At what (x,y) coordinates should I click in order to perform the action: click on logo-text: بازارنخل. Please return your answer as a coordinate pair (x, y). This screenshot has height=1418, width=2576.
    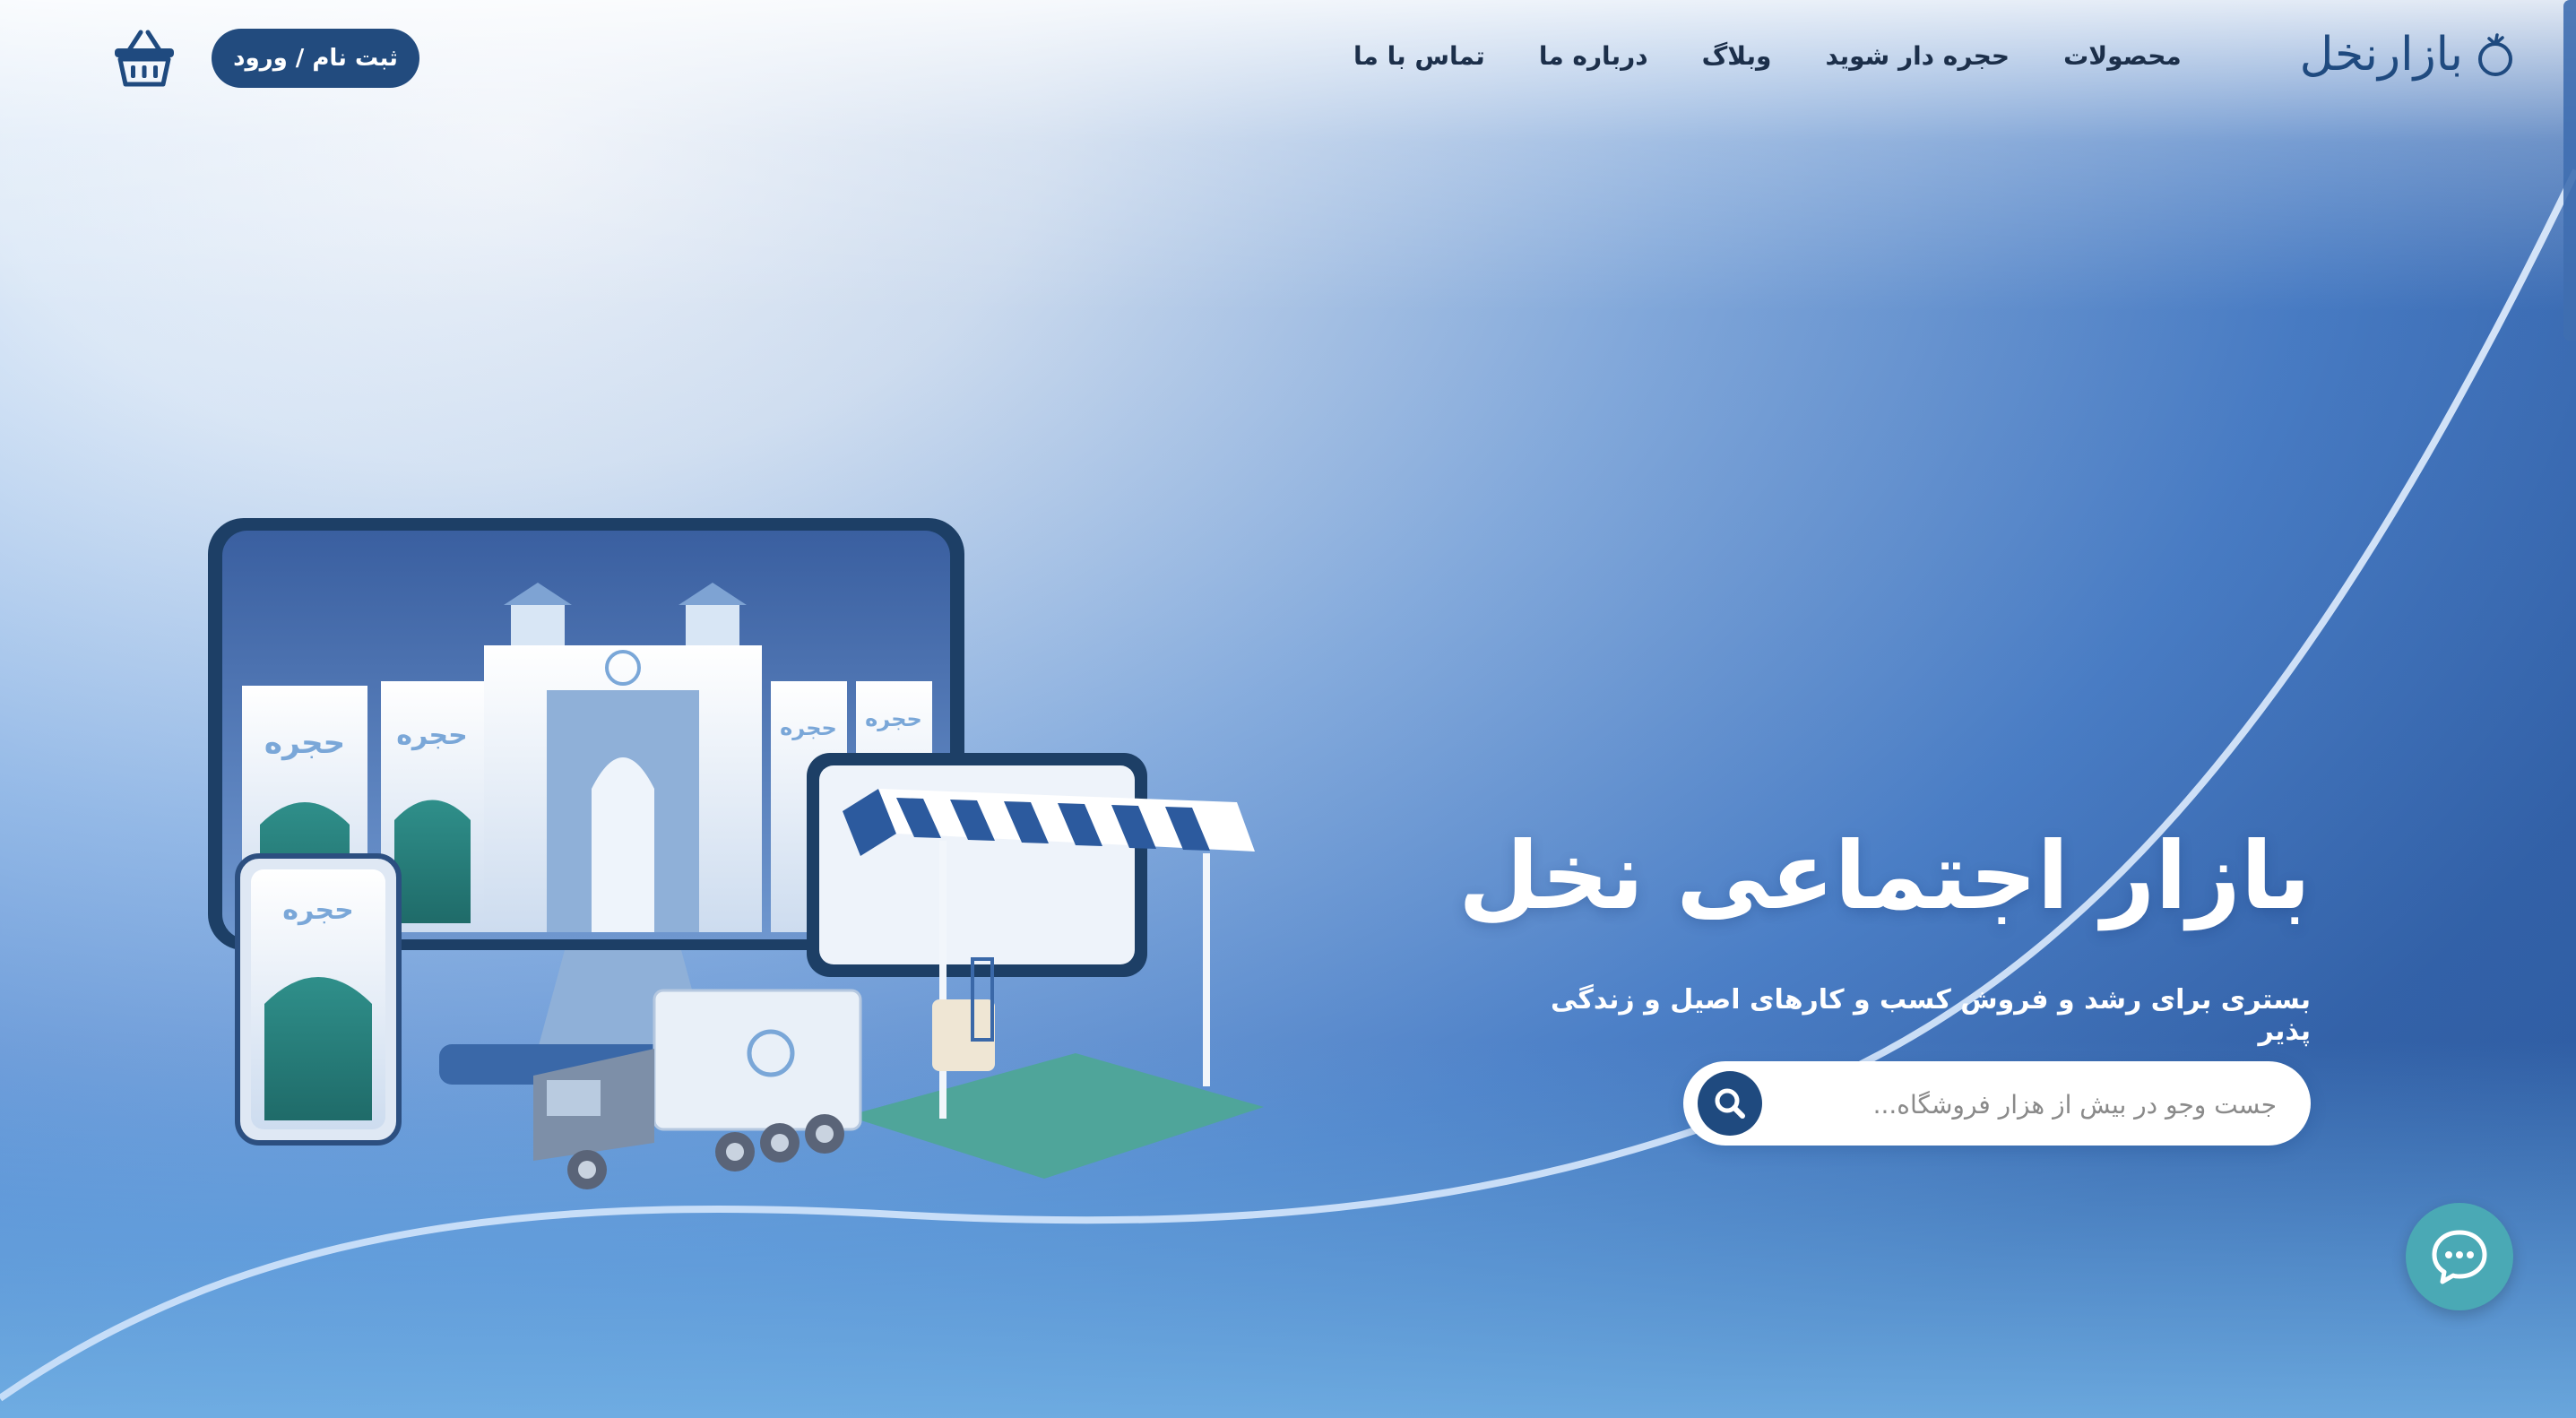
    Looking at the image, I should click on (2381, 55).